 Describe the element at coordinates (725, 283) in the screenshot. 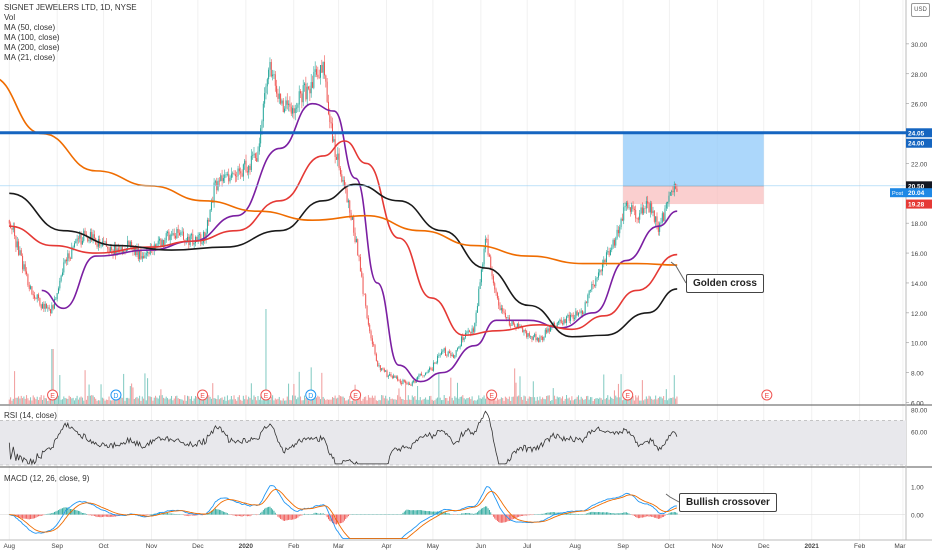

I see `golden-cross-annotation: Golden cross` at that location.